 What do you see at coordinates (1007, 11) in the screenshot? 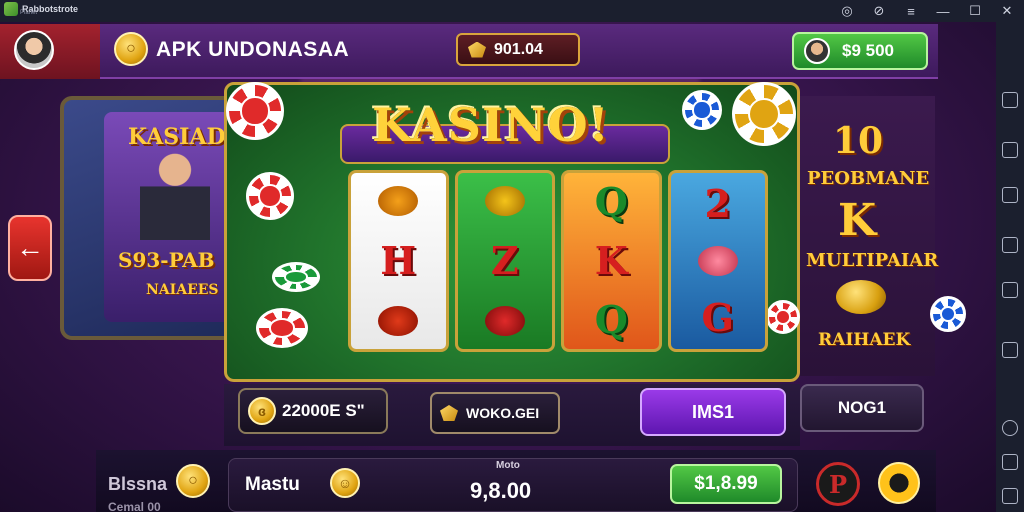
I see `close-icon: ✕` at bounding box center [1007, 11].